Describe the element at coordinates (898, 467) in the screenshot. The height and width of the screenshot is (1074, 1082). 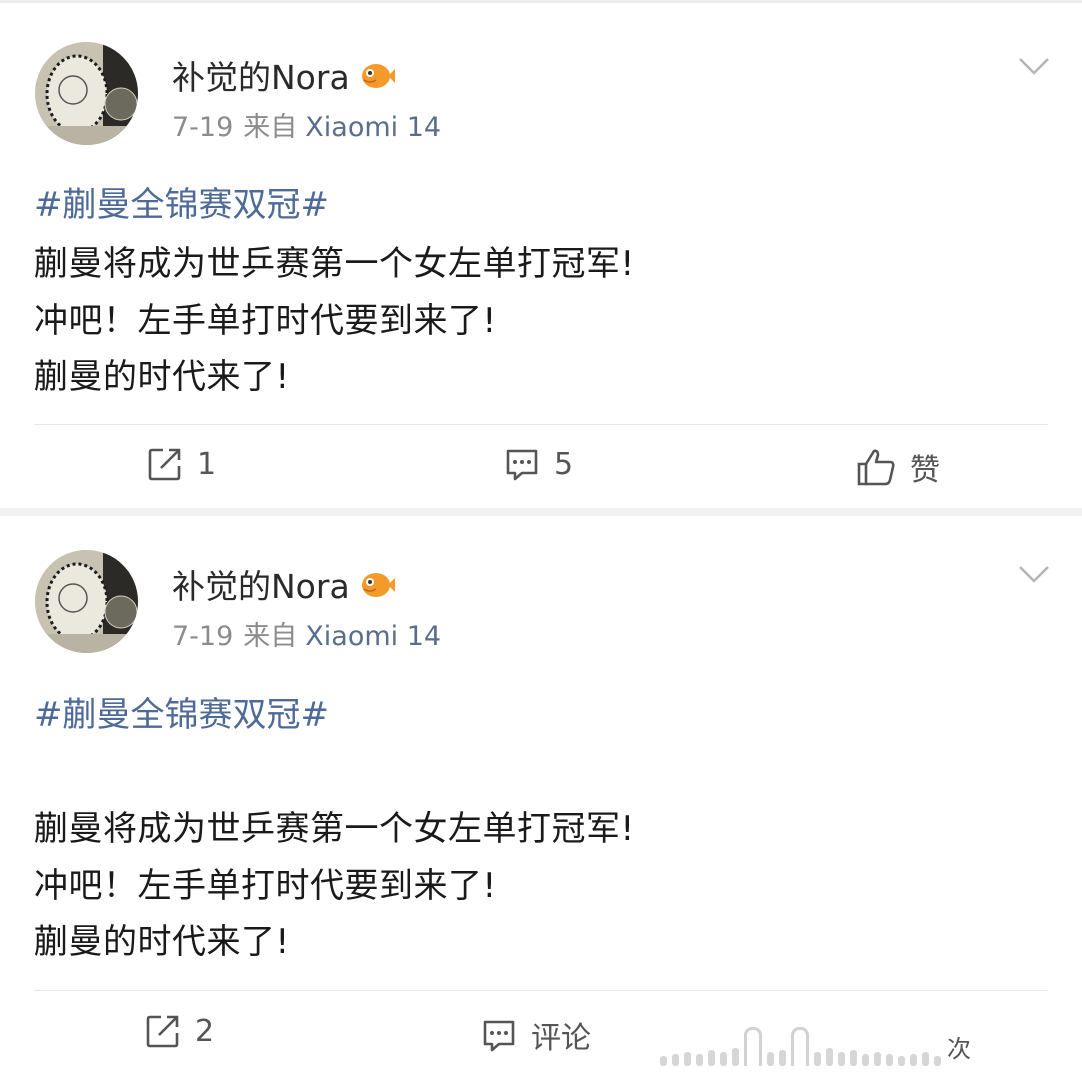
I see `like-button: 赞` at that location.